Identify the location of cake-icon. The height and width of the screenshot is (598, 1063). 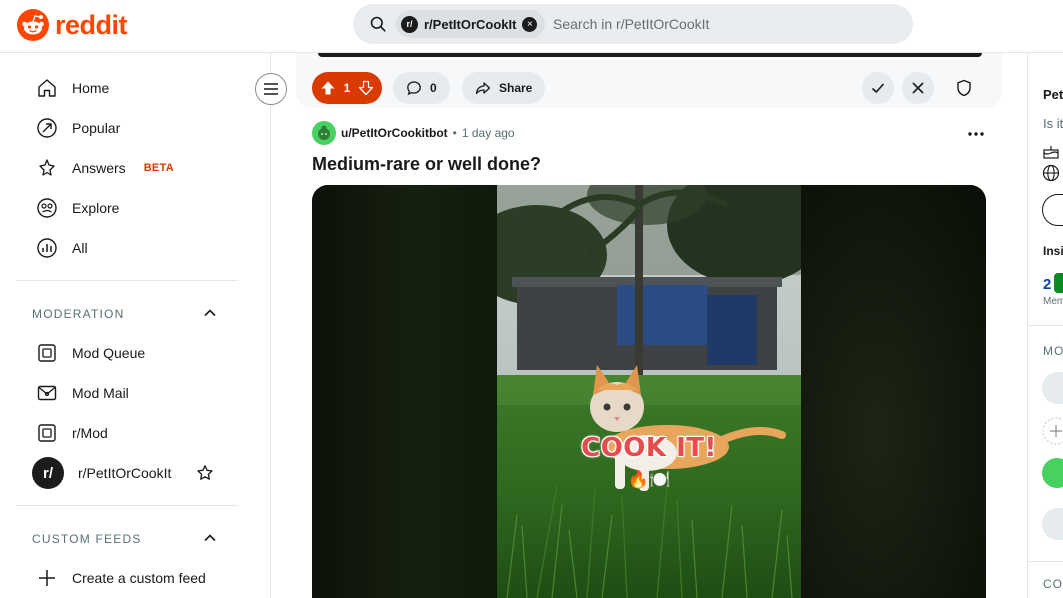
(1051, 152).